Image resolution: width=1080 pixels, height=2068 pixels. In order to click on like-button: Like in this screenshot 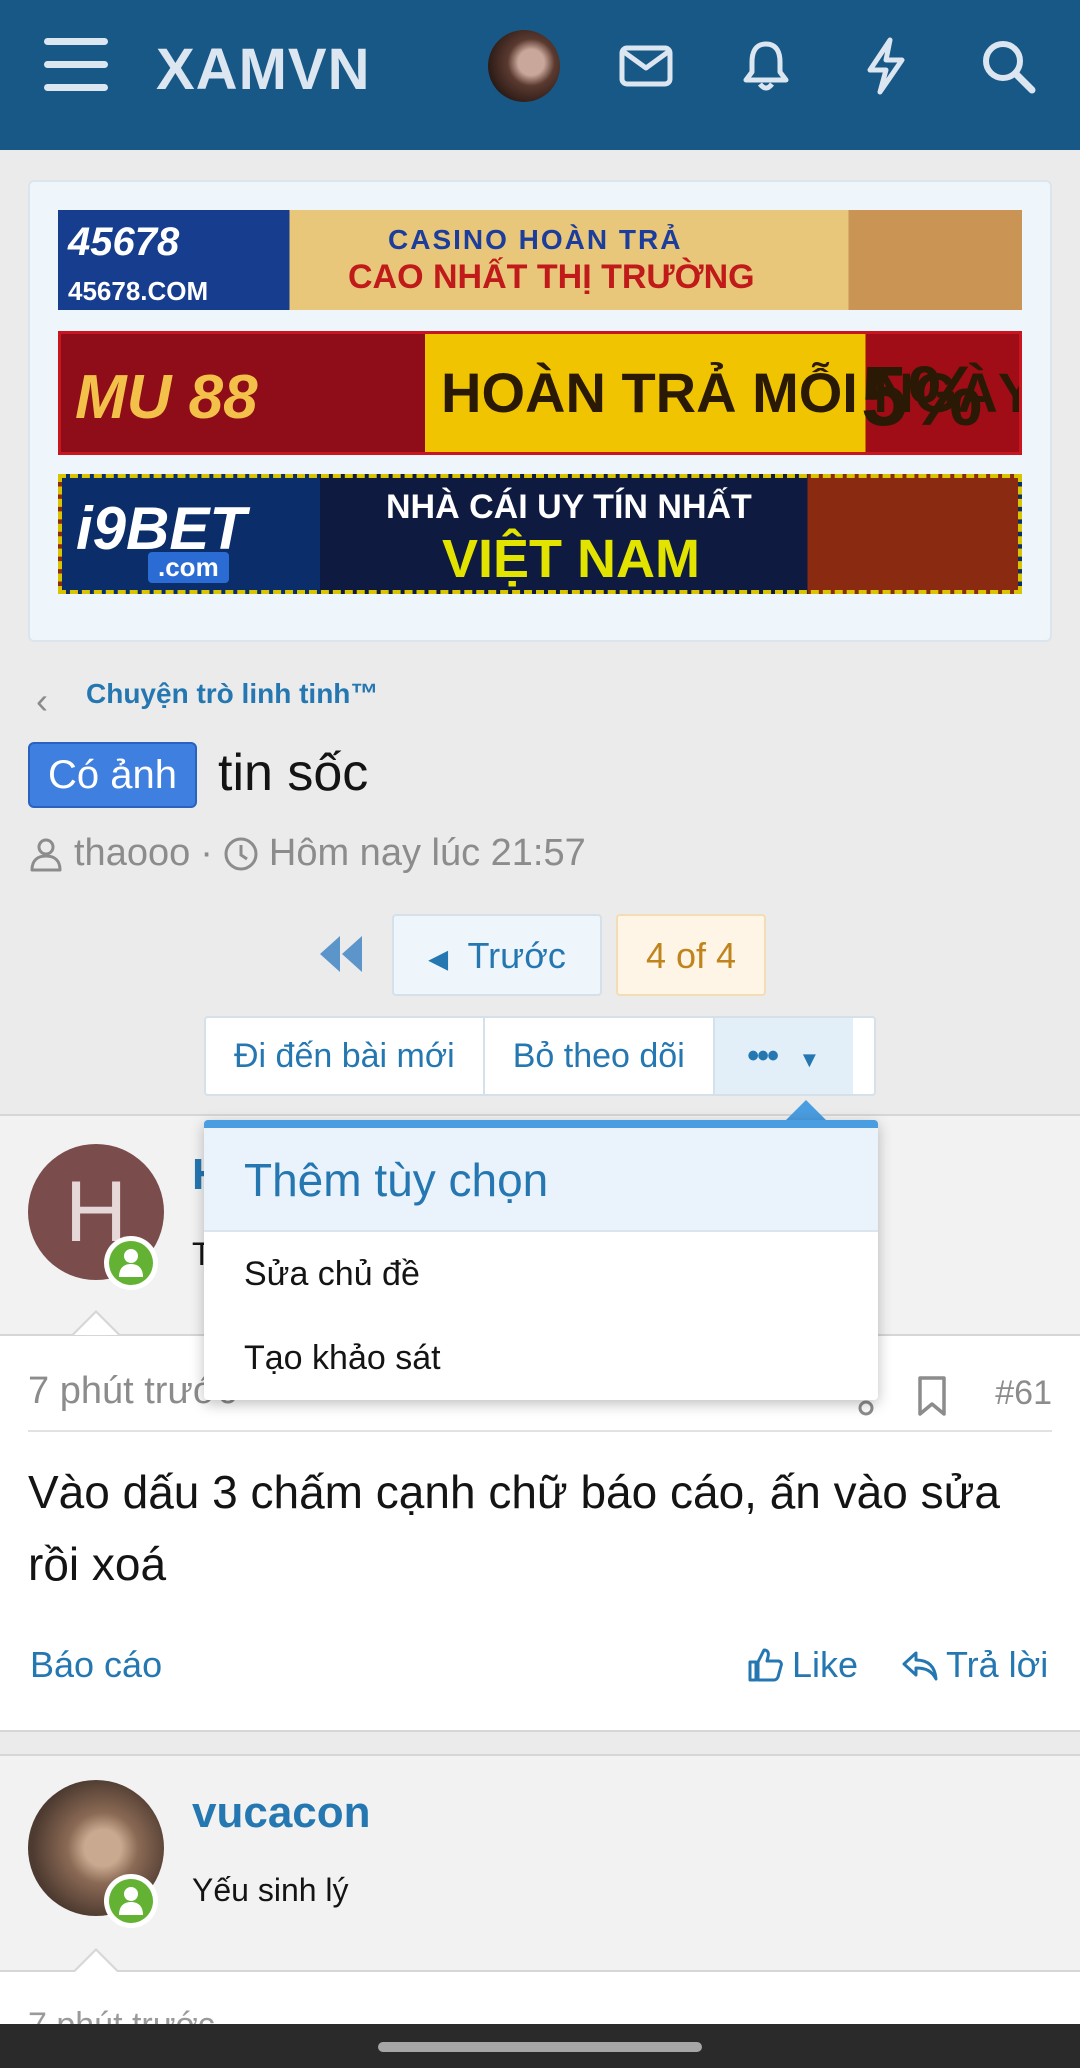, I will do `click(802, 1665)`.